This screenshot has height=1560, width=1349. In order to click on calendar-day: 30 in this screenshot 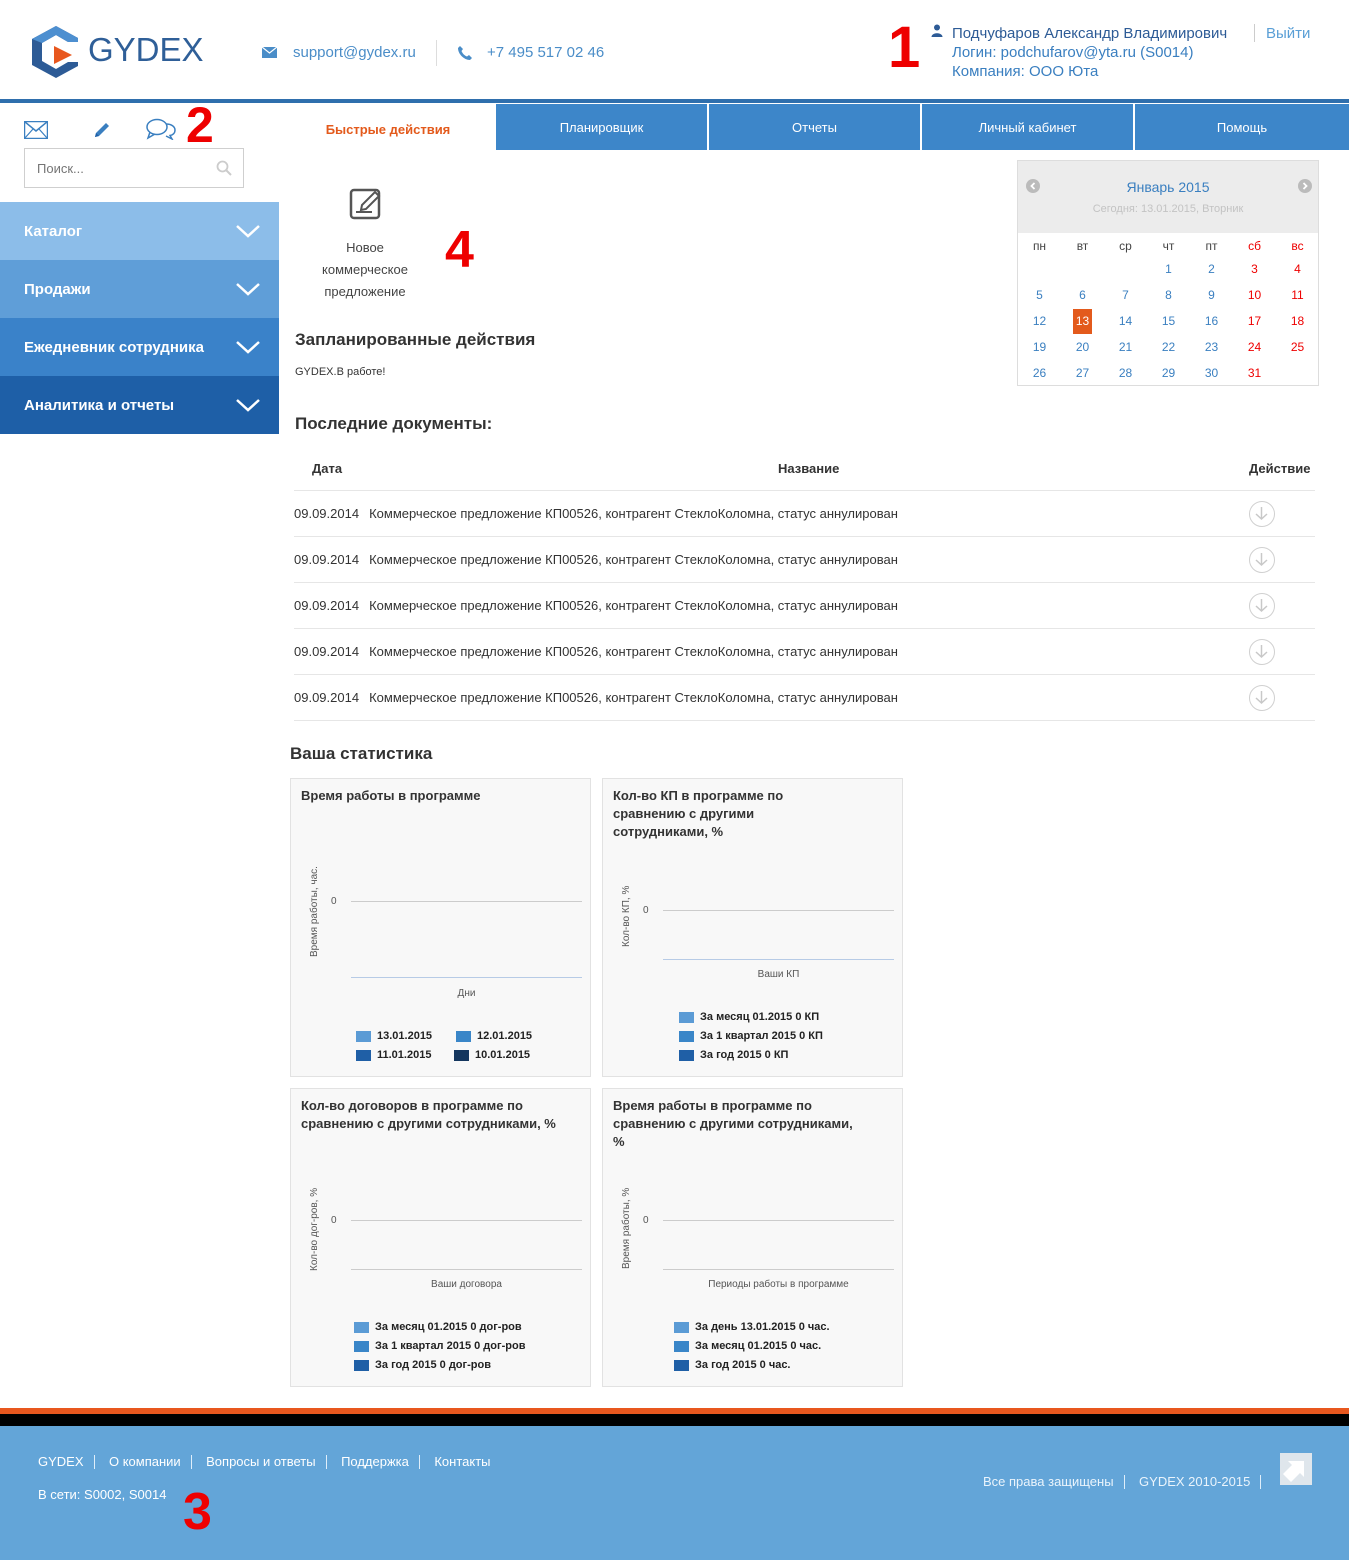, I will do `click(1211, 378)`.